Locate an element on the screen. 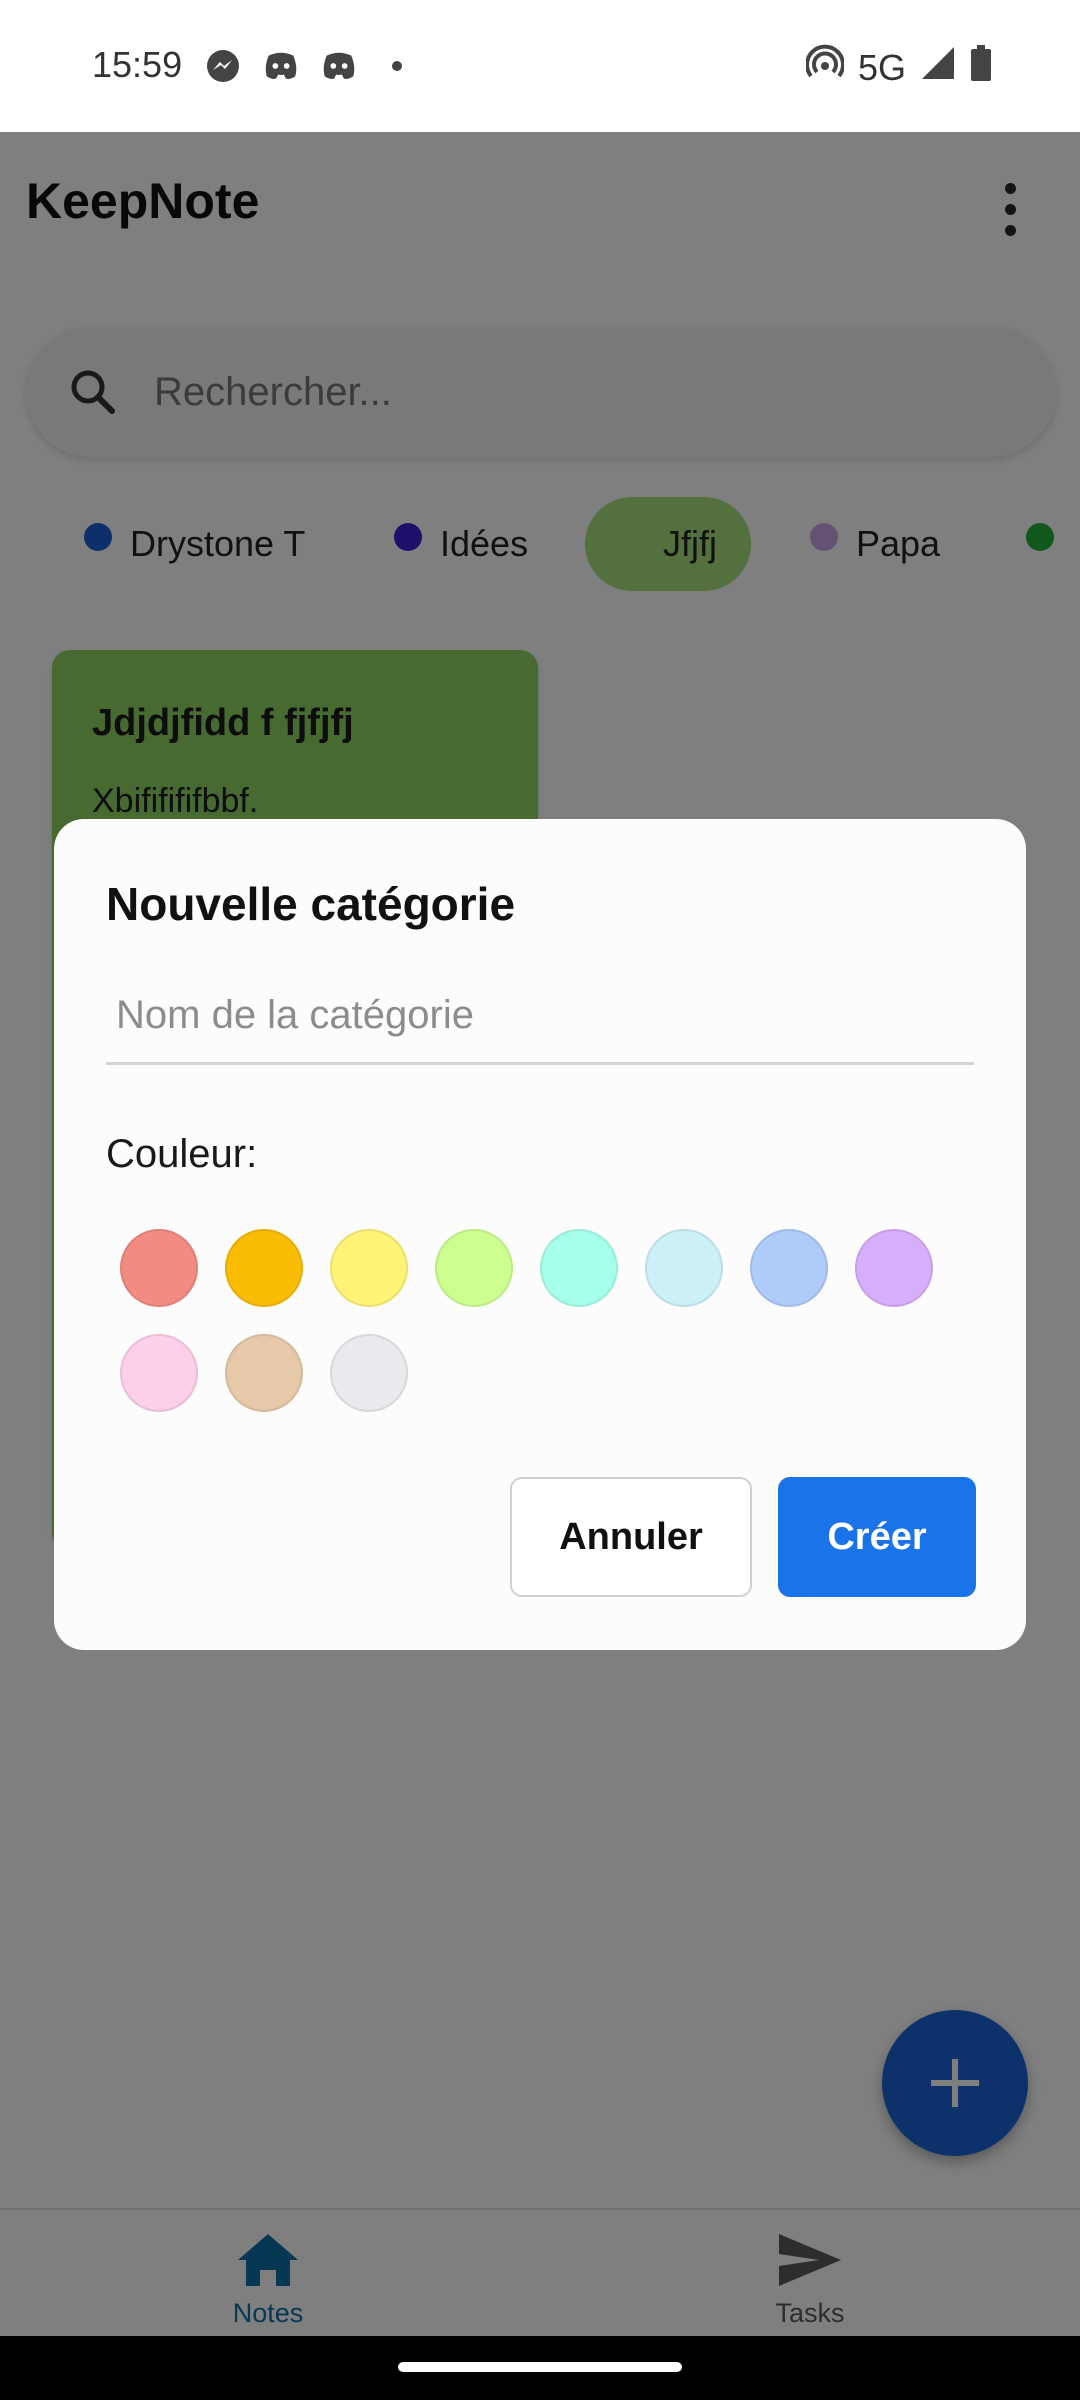 This screenshot has height=2400, width=1080. notification-icons is located at coordinates (310, 66).